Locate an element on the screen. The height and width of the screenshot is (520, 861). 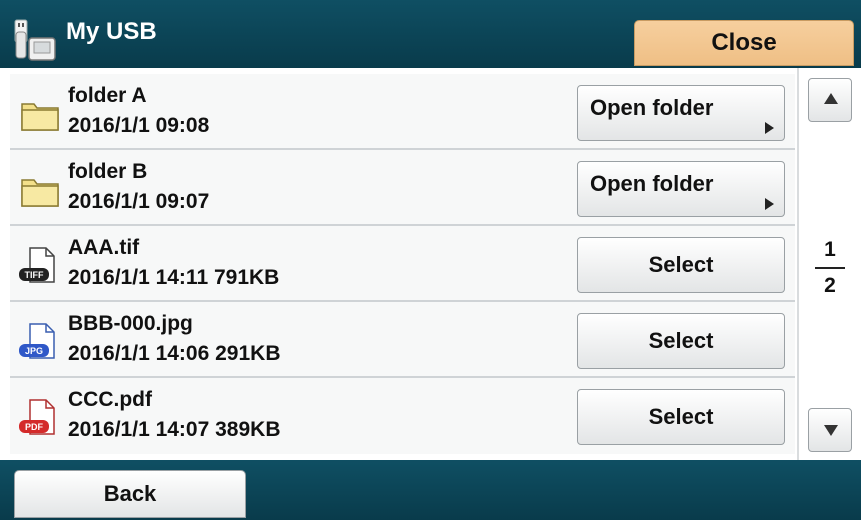
file-name: folder A is located at coordinates (107, 95).